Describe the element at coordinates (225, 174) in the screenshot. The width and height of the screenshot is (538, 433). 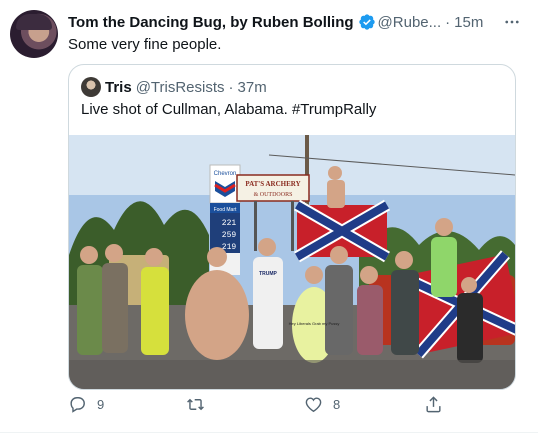
I see `chevron-sign-text: Chevron` at that location.